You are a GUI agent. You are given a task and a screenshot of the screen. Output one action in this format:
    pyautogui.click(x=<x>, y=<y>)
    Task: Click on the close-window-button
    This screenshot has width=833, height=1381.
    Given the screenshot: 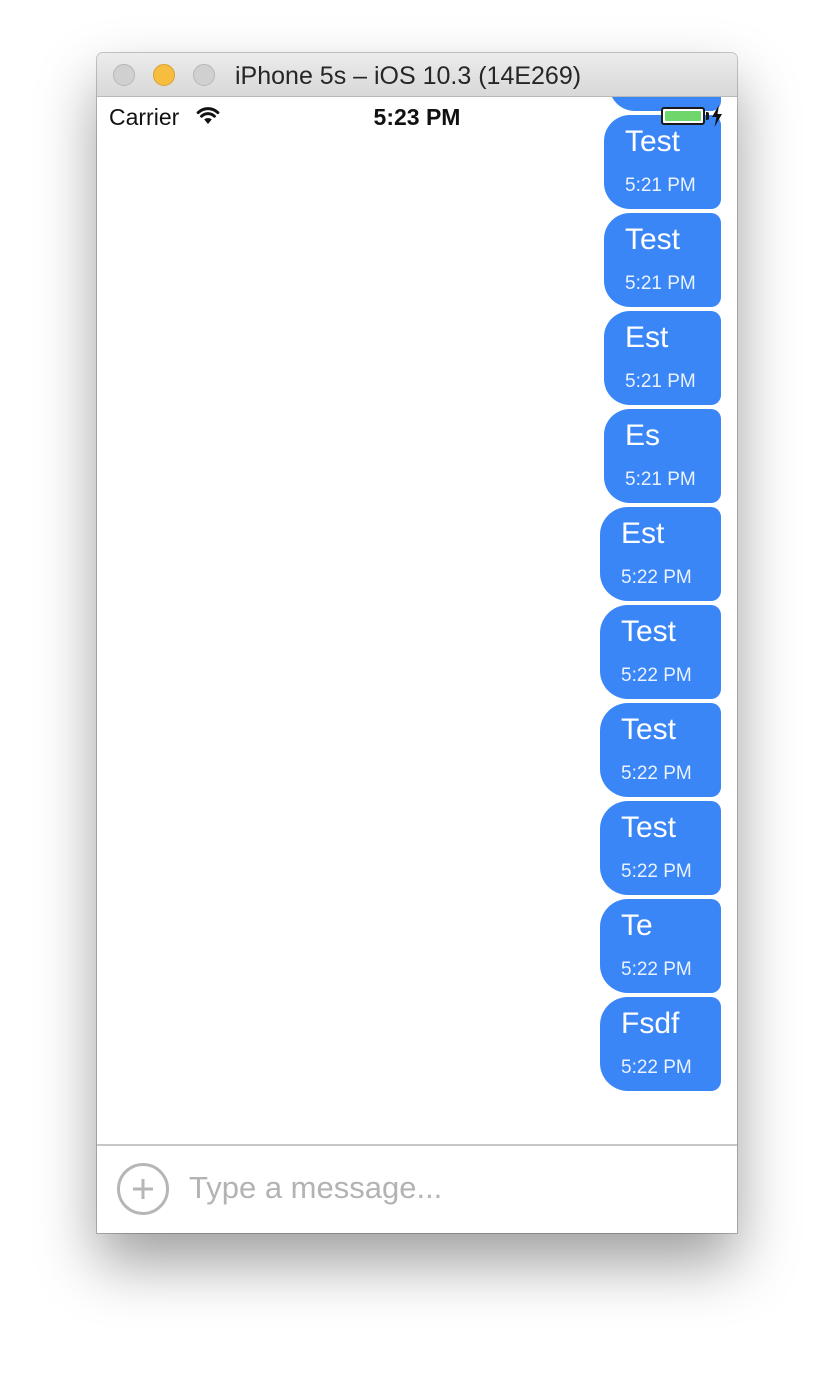 What is the action you would take?
    pyautogui.click(x=124, y=75)
    